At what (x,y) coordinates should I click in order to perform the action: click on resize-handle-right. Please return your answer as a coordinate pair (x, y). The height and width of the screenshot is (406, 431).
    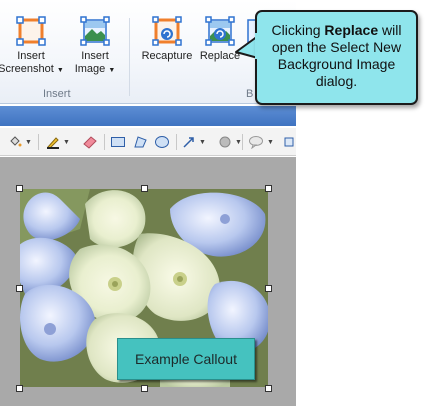
    Looking at the image, I should click on (268, 288).